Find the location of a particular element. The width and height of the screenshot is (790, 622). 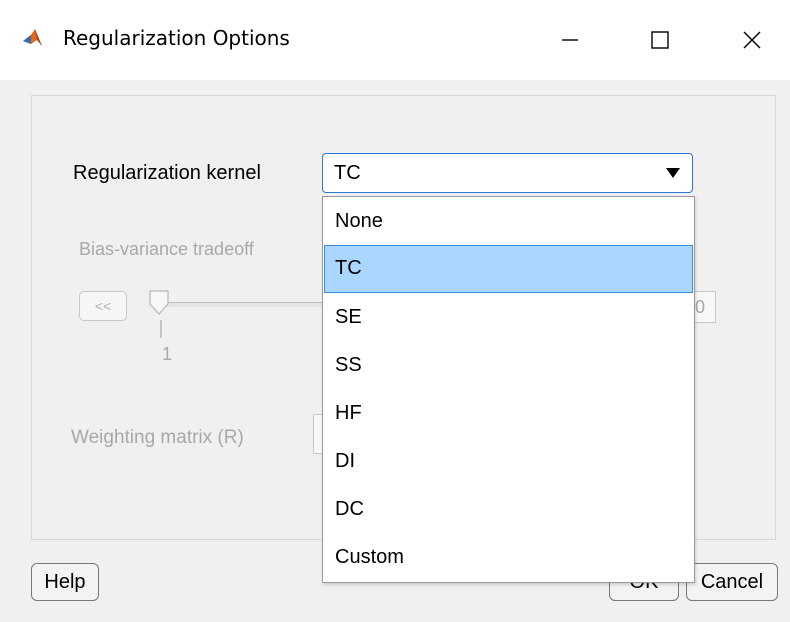

slider-prev-button: << is located at coordinates (103, 306).